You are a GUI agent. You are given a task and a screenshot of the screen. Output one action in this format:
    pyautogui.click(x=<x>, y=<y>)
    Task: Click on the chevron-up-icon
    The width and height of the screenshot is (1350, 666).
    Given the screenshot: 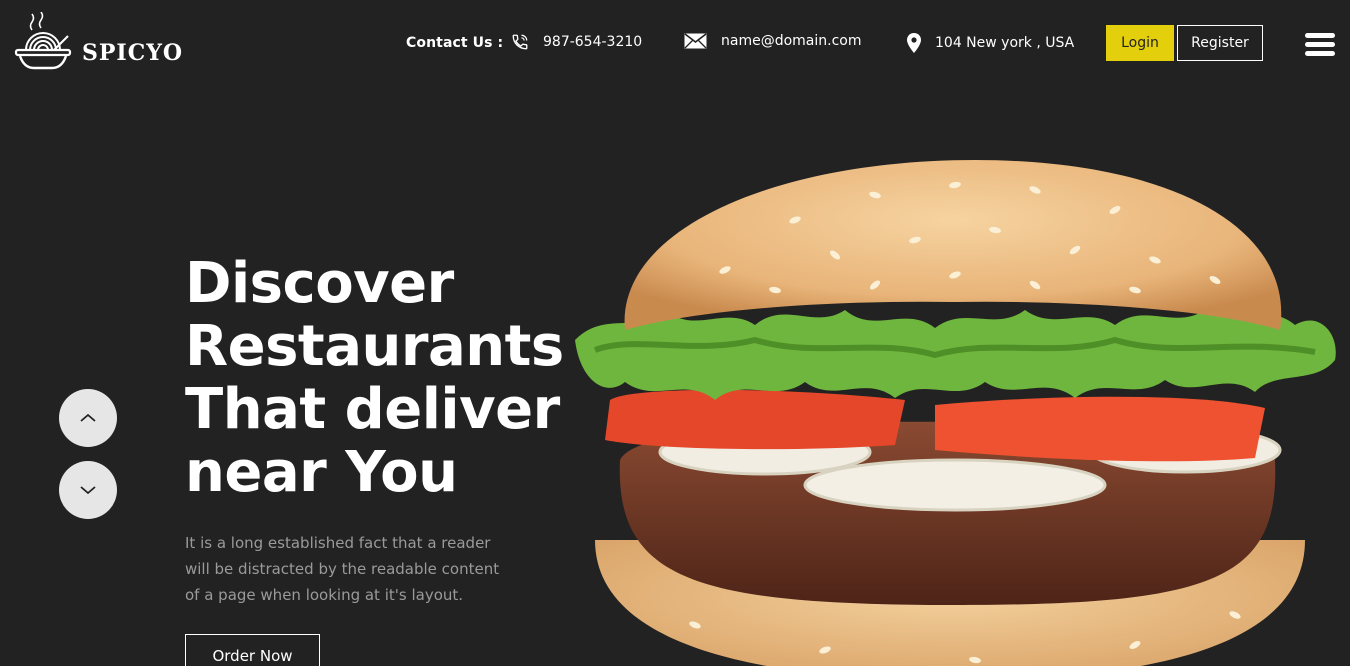 What is the action you would take?
    pyautogui.click(x=88, y=418)
    